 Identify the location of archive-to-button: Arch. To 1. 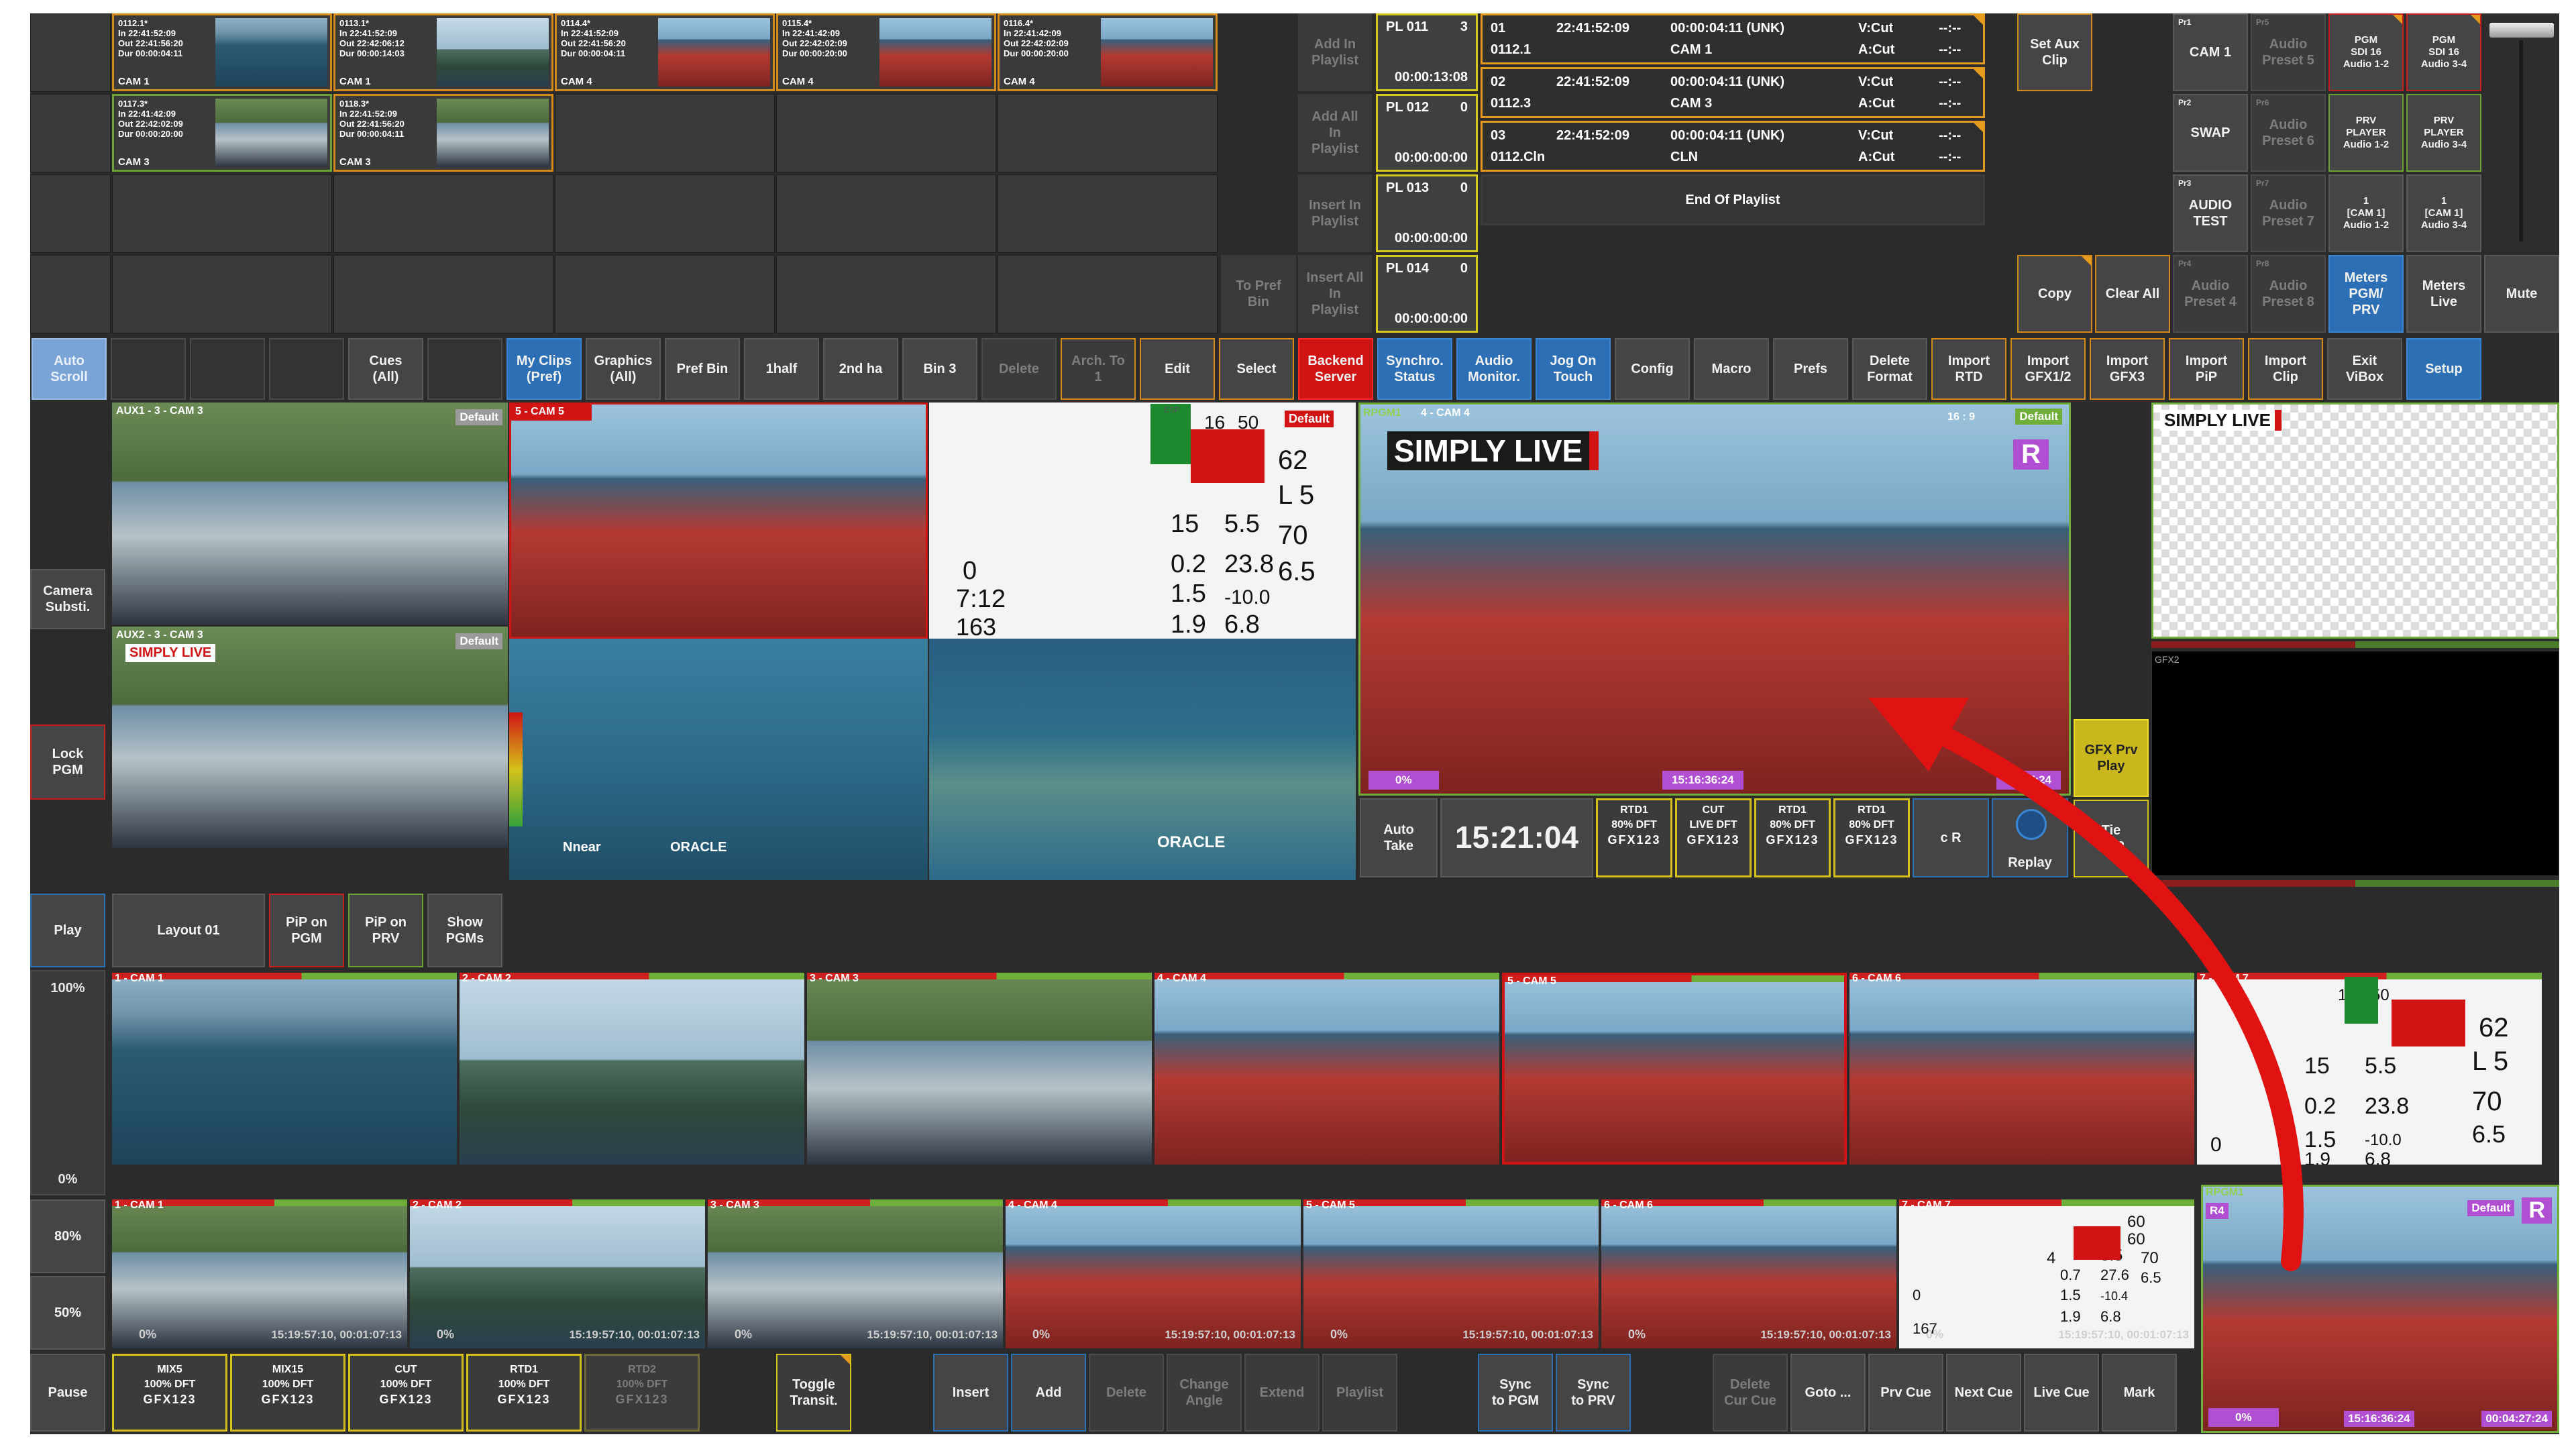
(1098, 369).